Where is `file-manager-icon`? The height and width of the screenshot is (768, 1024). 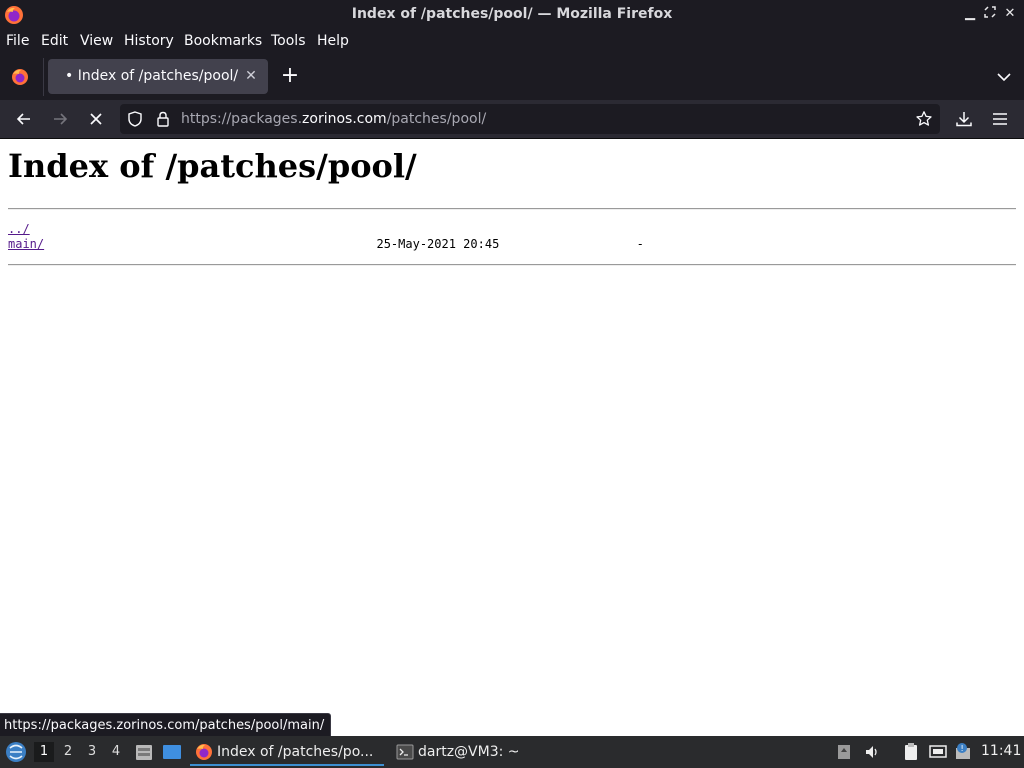
file-manager-icon is located at coordinates (144, 752).